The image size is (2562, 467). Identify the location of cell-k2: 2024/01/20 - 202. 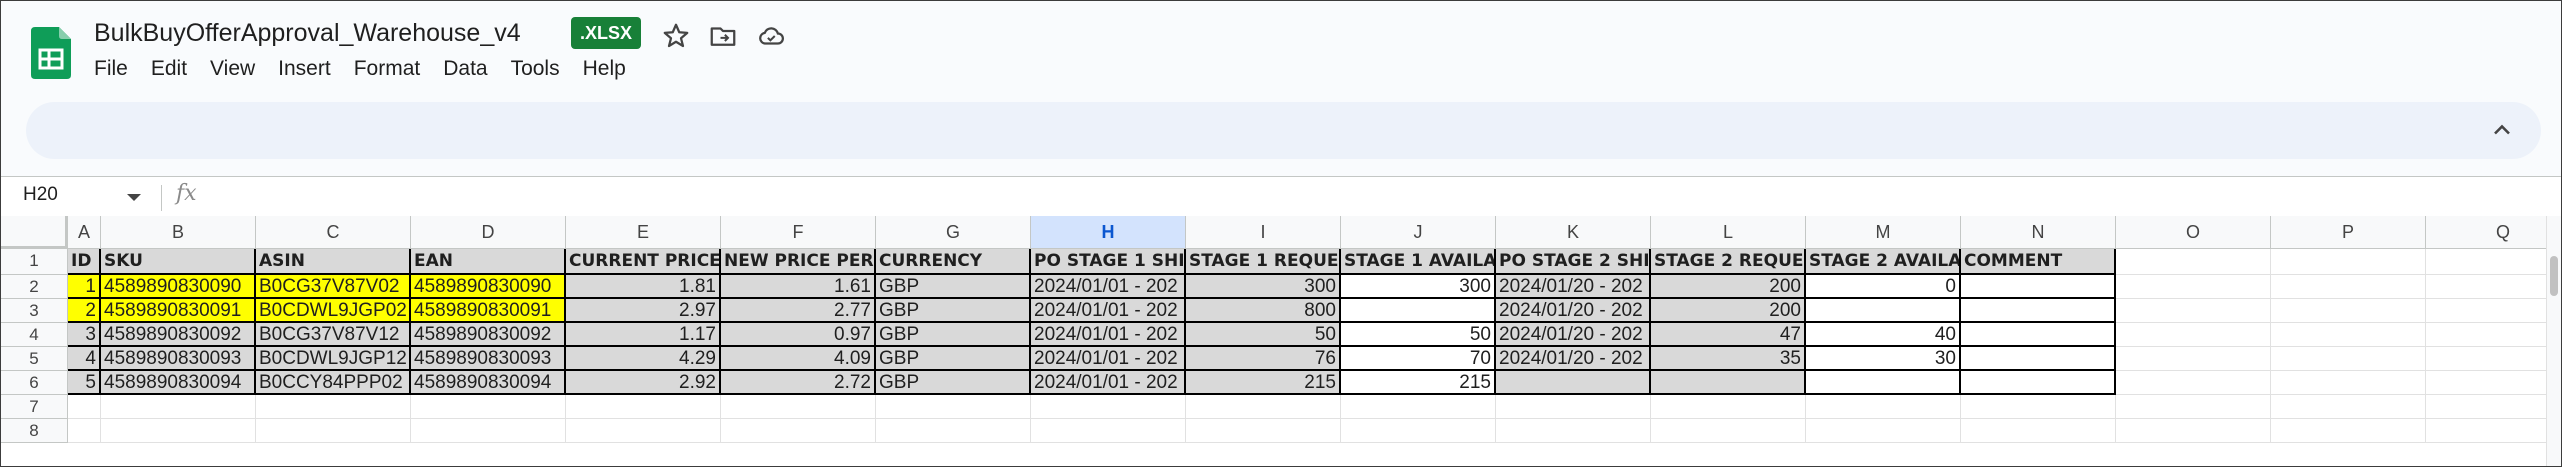
(1573, 287).